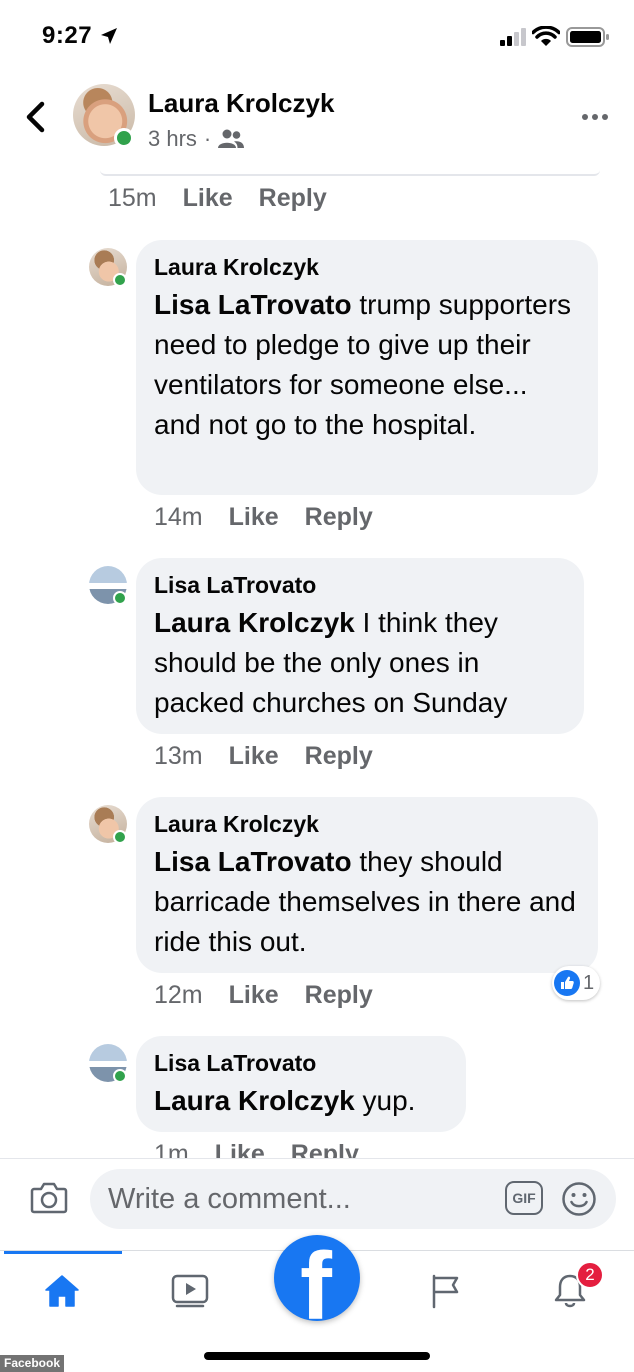 The width and height of the screenshot is (634, 1372). Describe the element at coordinates (579, 1199) in the screenshot. I see `emoji-icon` at that location.